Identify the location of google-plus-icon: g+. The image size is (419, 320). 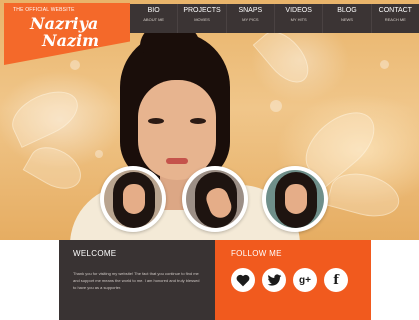
(305, 280).